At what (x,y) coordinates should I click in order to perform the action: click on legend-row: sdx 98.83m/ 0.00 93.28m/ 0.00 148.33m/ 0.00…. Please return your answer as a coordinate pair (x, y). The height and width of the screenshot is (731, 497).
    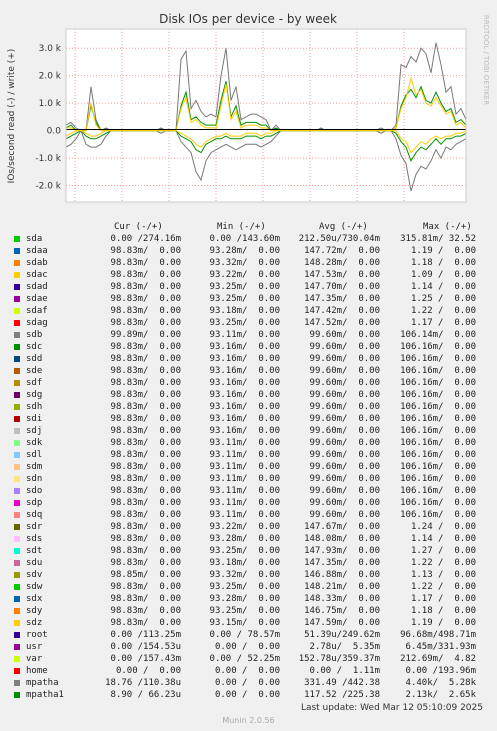
    Looking at the image, I should click on (248, 600).